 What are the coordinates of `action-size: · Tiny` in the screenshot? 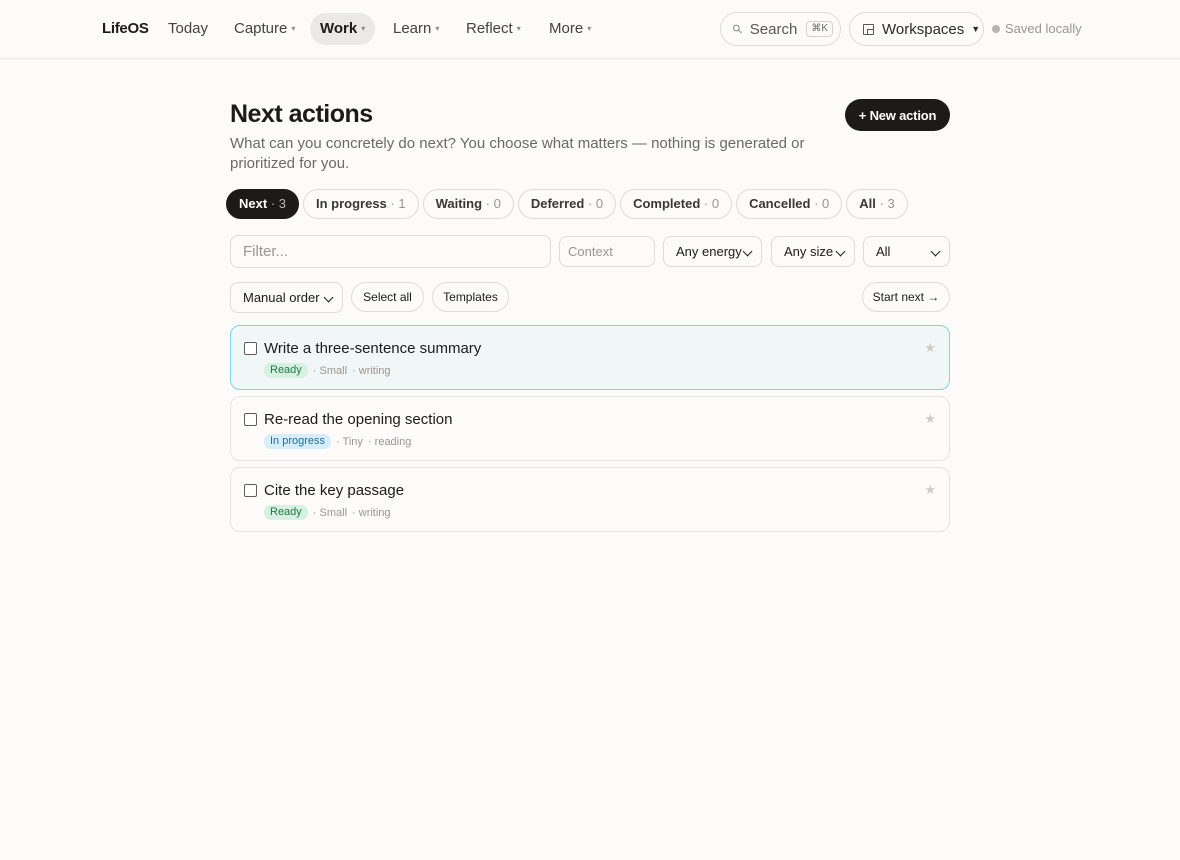 It's located at (349, 441).